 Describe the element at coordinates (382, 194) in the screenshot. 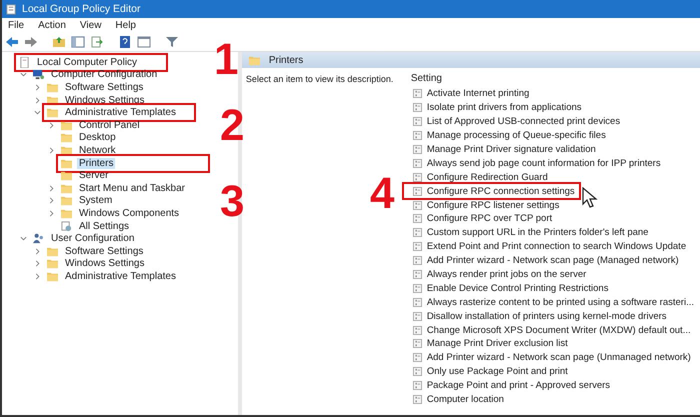

I see `step-number: 4` at that location.